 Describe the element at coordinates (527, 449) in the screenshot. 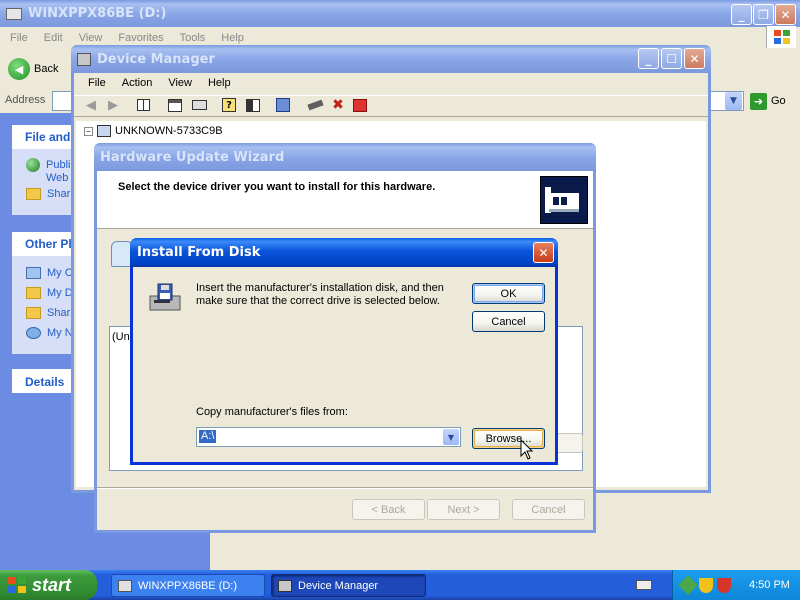

I see `mouse-cursor-icon` at that location.